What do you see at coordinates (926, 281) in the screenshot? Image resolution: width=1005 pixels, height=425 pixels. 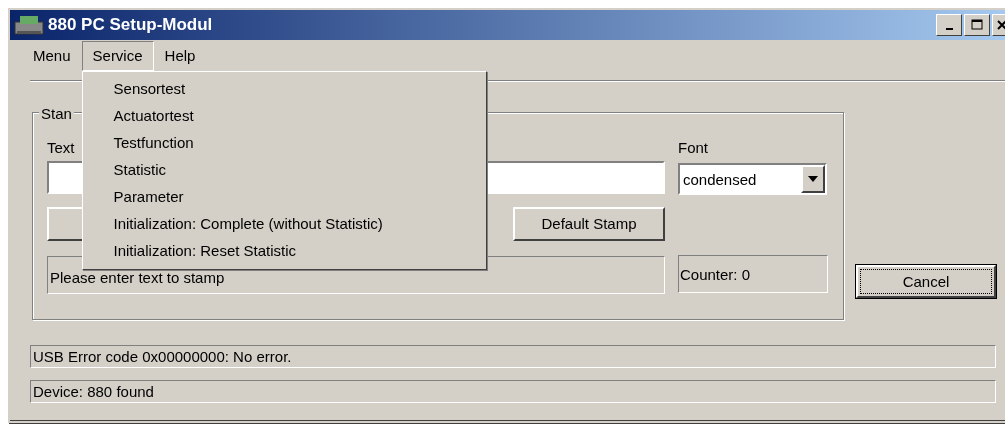 I see `cancel-button: Cancel` at bounding box center [926, 281].